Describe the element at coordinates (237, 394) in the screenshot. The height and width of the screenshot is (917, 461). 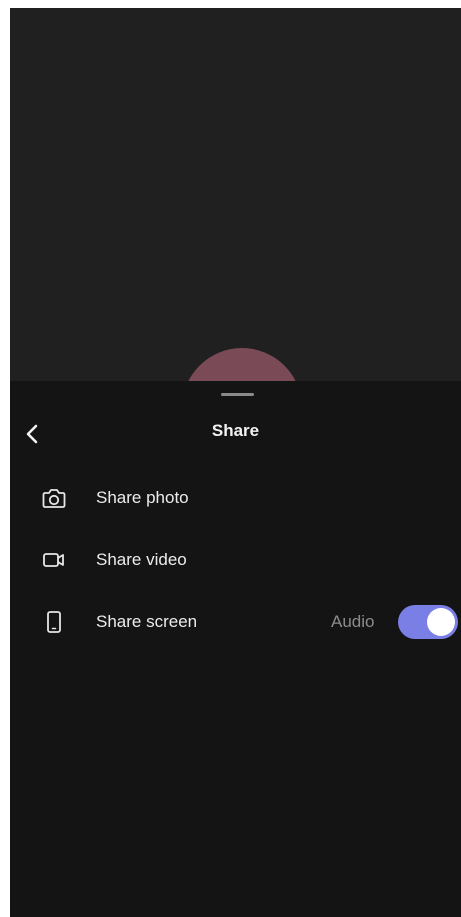
I see `drag-handle` at that location.